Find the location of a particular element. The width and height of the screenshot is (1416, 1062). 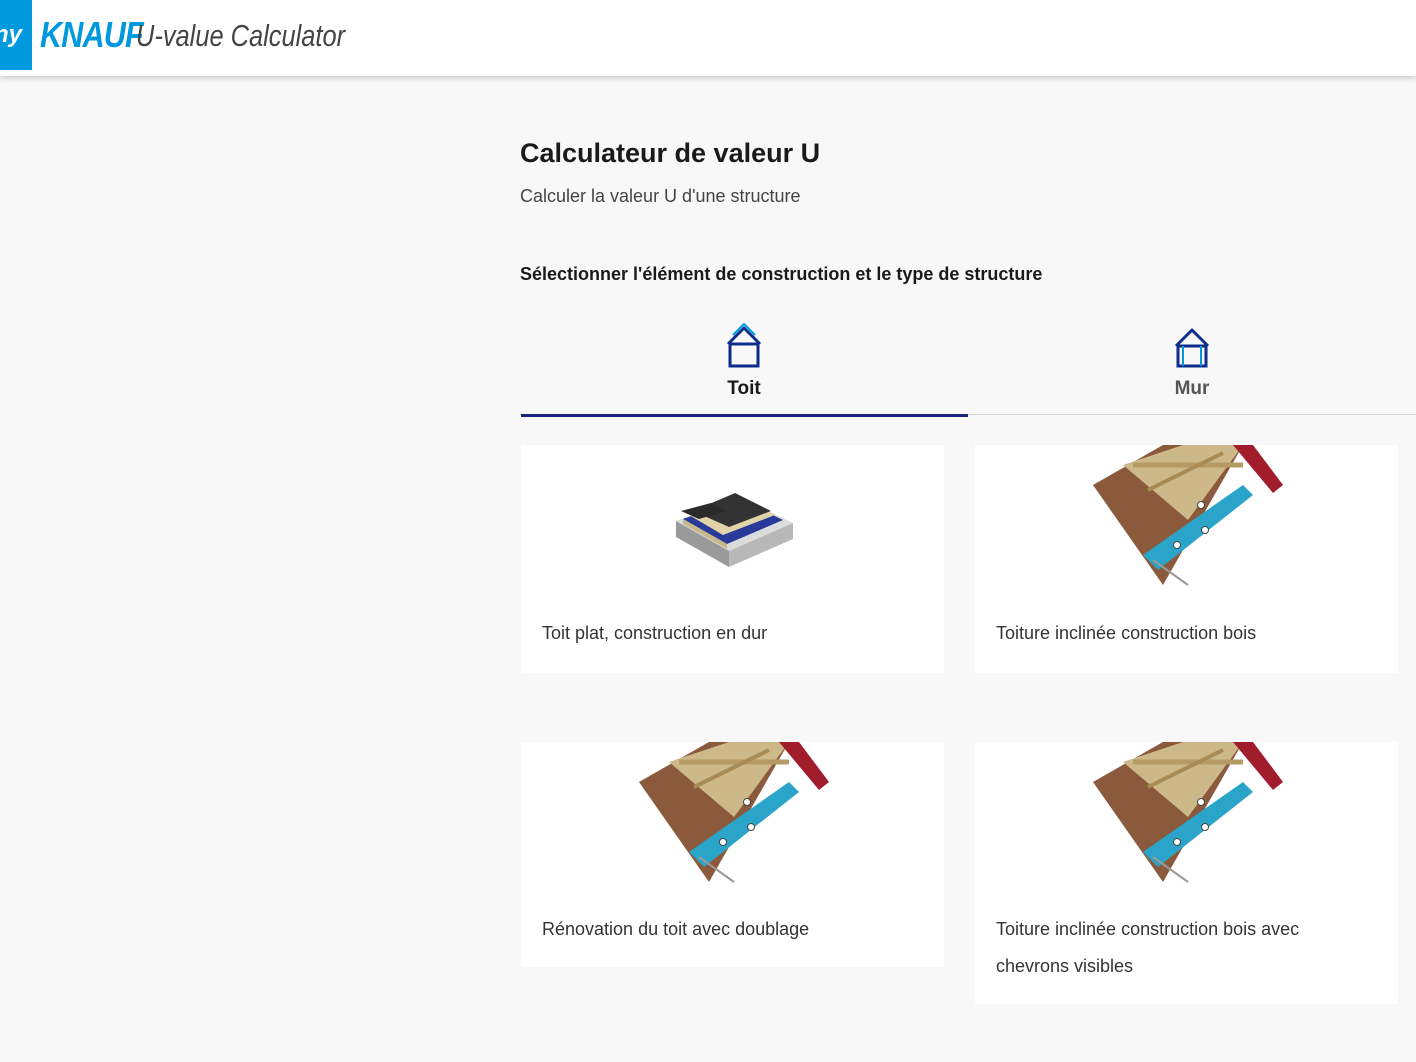

pitched-roof-visible-rafters-image is located at coordinates (1188, 812).